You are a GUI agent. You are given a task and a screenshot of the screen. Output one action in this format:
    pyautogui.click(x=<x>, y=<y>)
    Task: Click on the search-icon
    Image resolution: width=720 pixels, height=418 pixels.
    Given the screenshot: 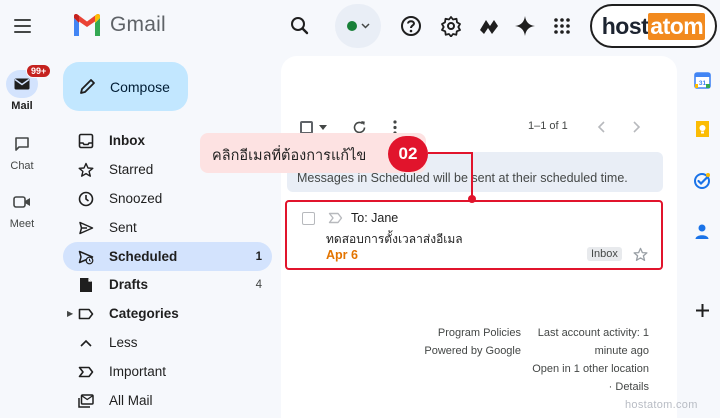 What is the action you would take?
    pyautogui.click(x=300, y=26)
    